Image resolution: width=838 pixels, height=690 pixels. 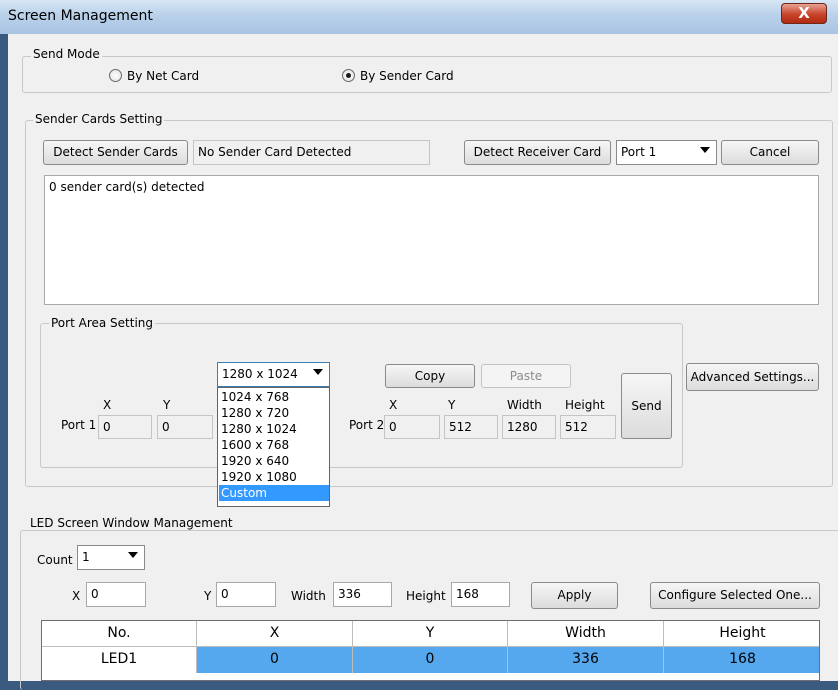 I want to click on led-window-title: LED Screen Window Management, so click(x=131, y=523).